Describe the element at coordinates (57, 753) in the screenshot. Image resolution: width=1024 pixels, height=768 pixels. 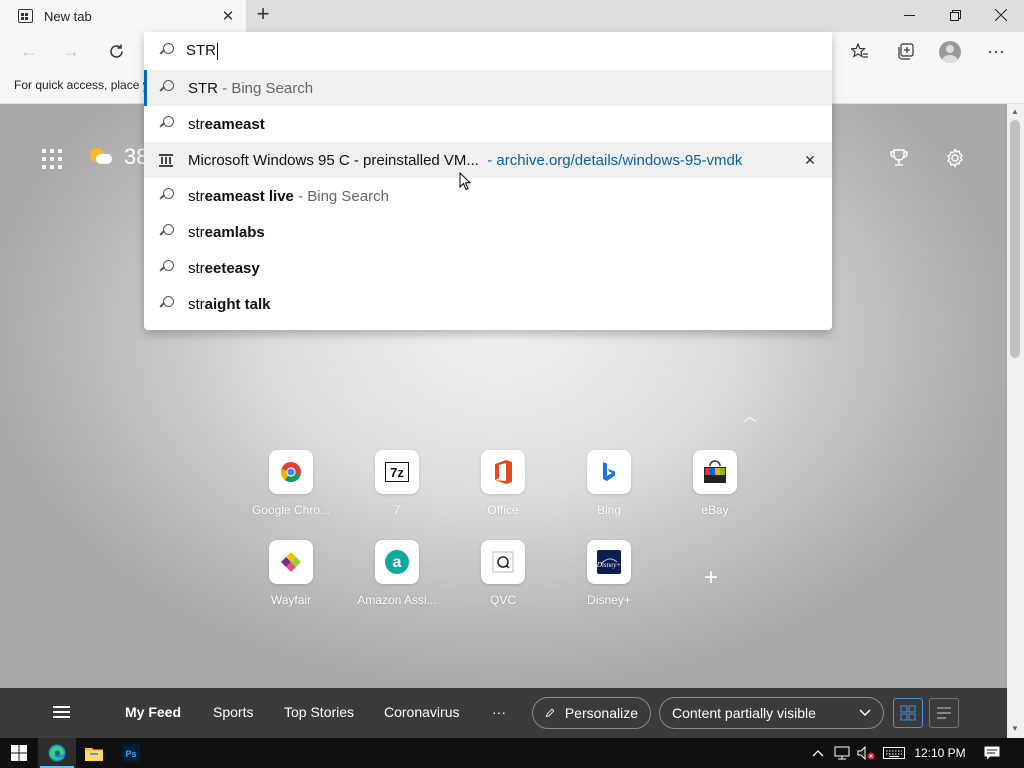
I see `edge-browser-icon` at that location.